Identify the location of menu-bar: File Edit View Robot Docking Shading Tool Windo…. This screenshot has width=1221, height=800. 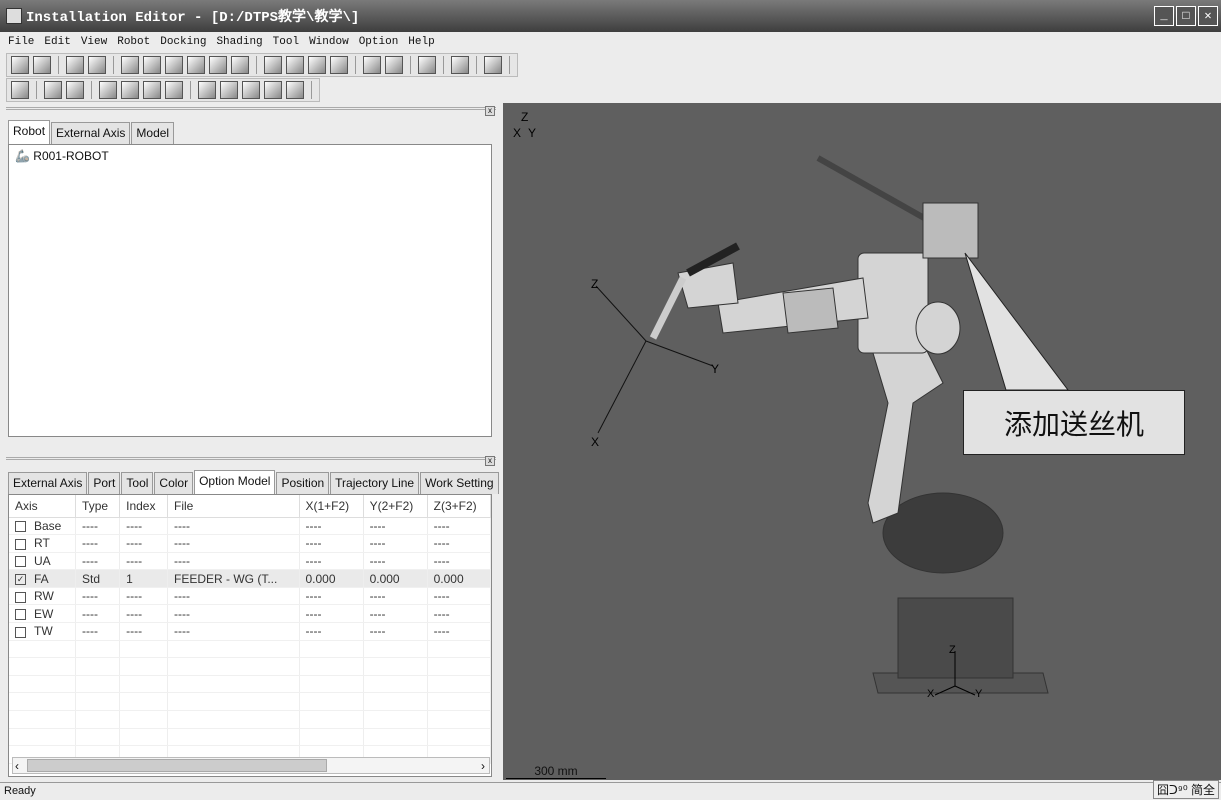
(610, 42).